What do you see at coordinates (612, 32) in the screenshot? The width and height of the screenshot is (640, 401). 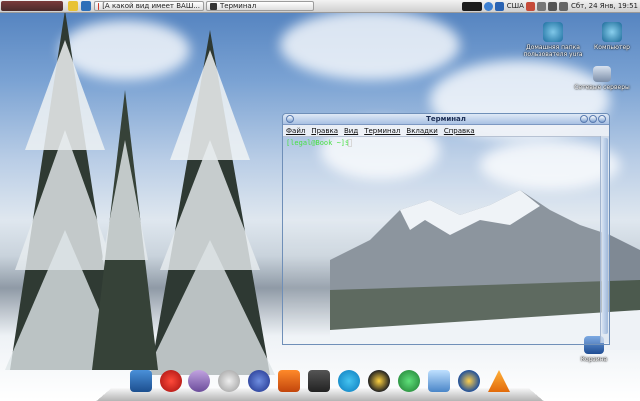 I see `computer-icon` at bounding box center [612, 32].